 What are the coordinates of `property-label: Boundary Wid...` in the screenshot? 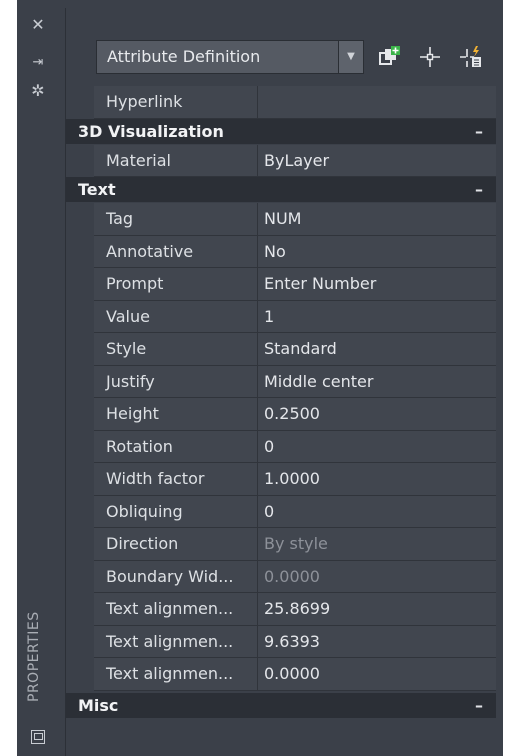 It's located at (176, 576).